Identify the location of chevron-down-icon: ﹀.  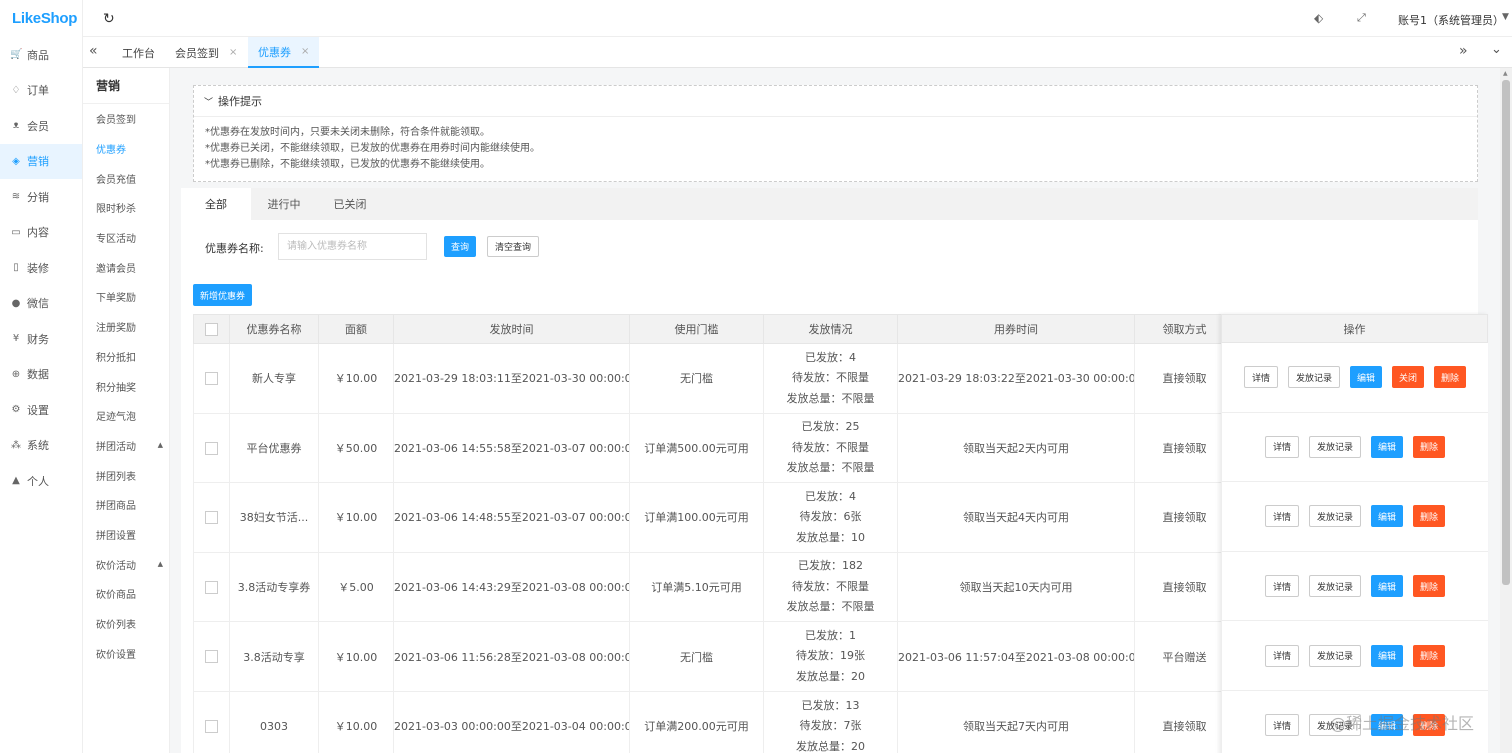
(208, 101).